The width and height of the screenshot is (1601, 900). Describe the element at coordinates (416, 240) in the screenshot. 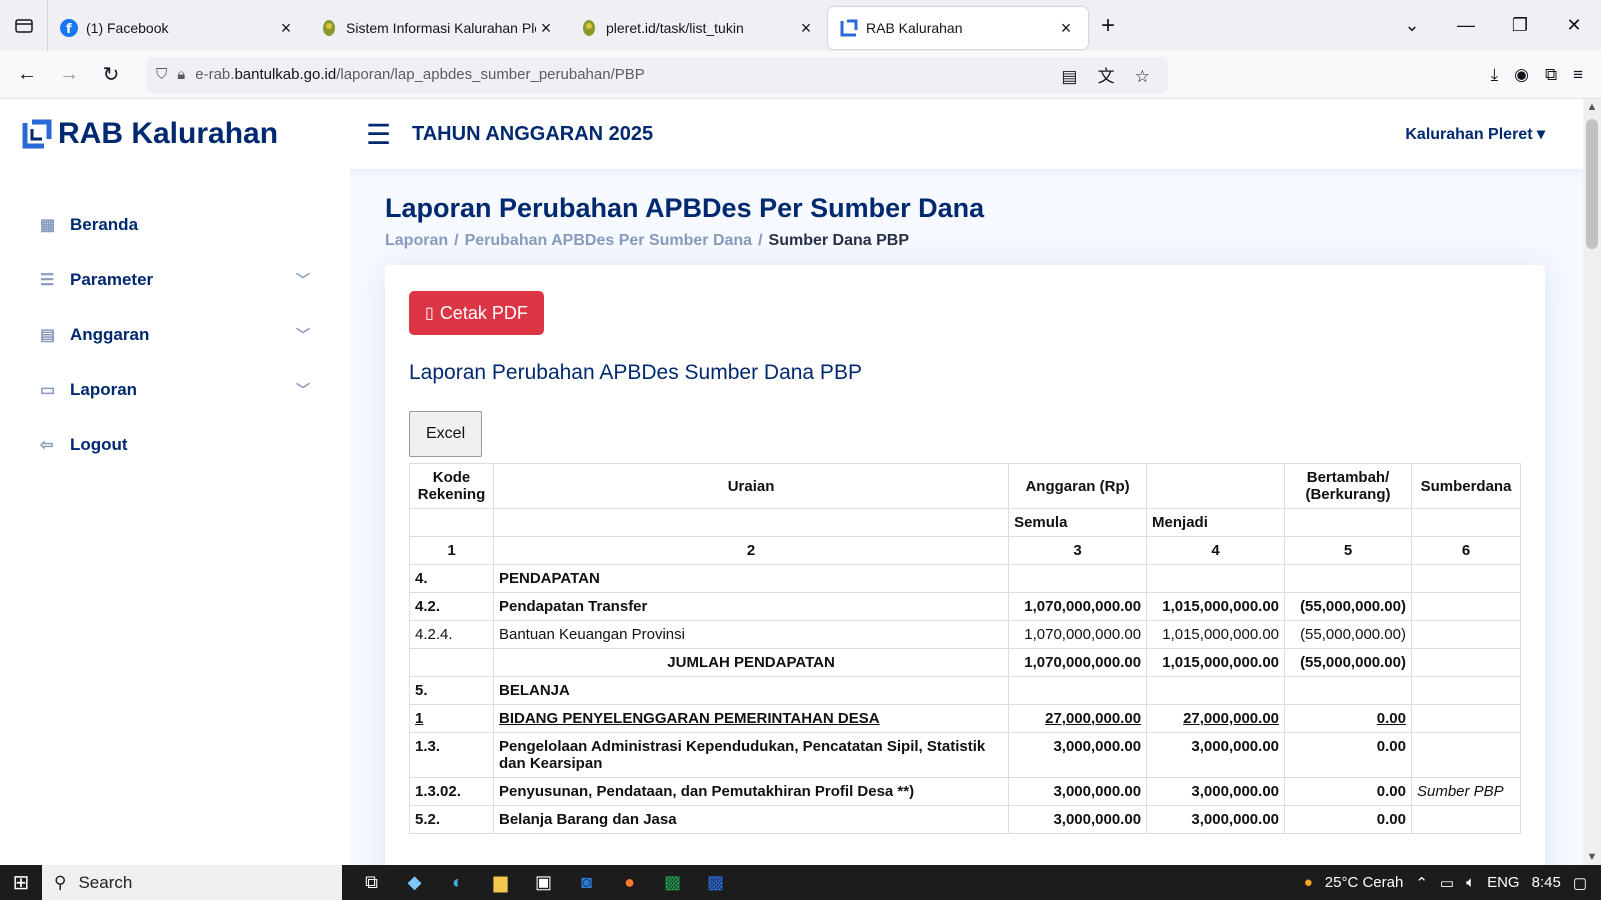

I see `breadcrumb-item: Laporan` at that location.